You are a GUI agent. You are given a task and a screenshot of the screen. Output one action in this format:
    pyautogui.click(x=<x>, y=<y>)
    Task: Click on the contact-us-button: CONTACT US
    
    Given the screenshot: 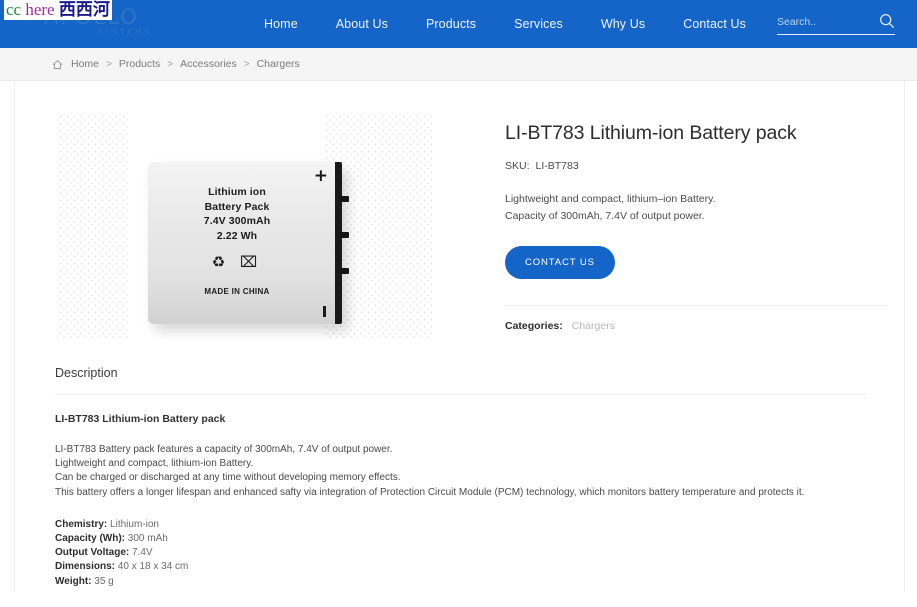 What is the action you would take?
    pyautogui.click(x=560, y=262)
    